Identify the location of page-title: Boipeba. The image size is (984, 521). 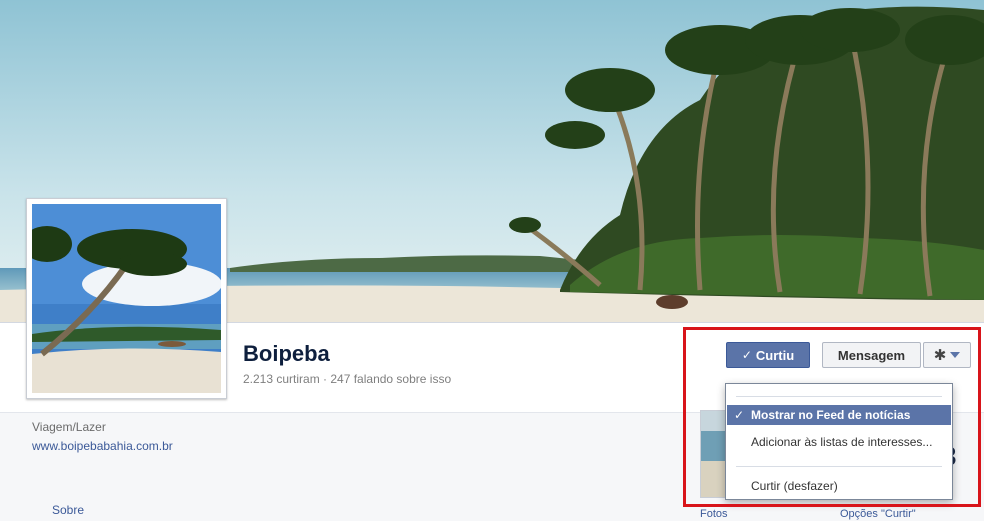
(286, 354).